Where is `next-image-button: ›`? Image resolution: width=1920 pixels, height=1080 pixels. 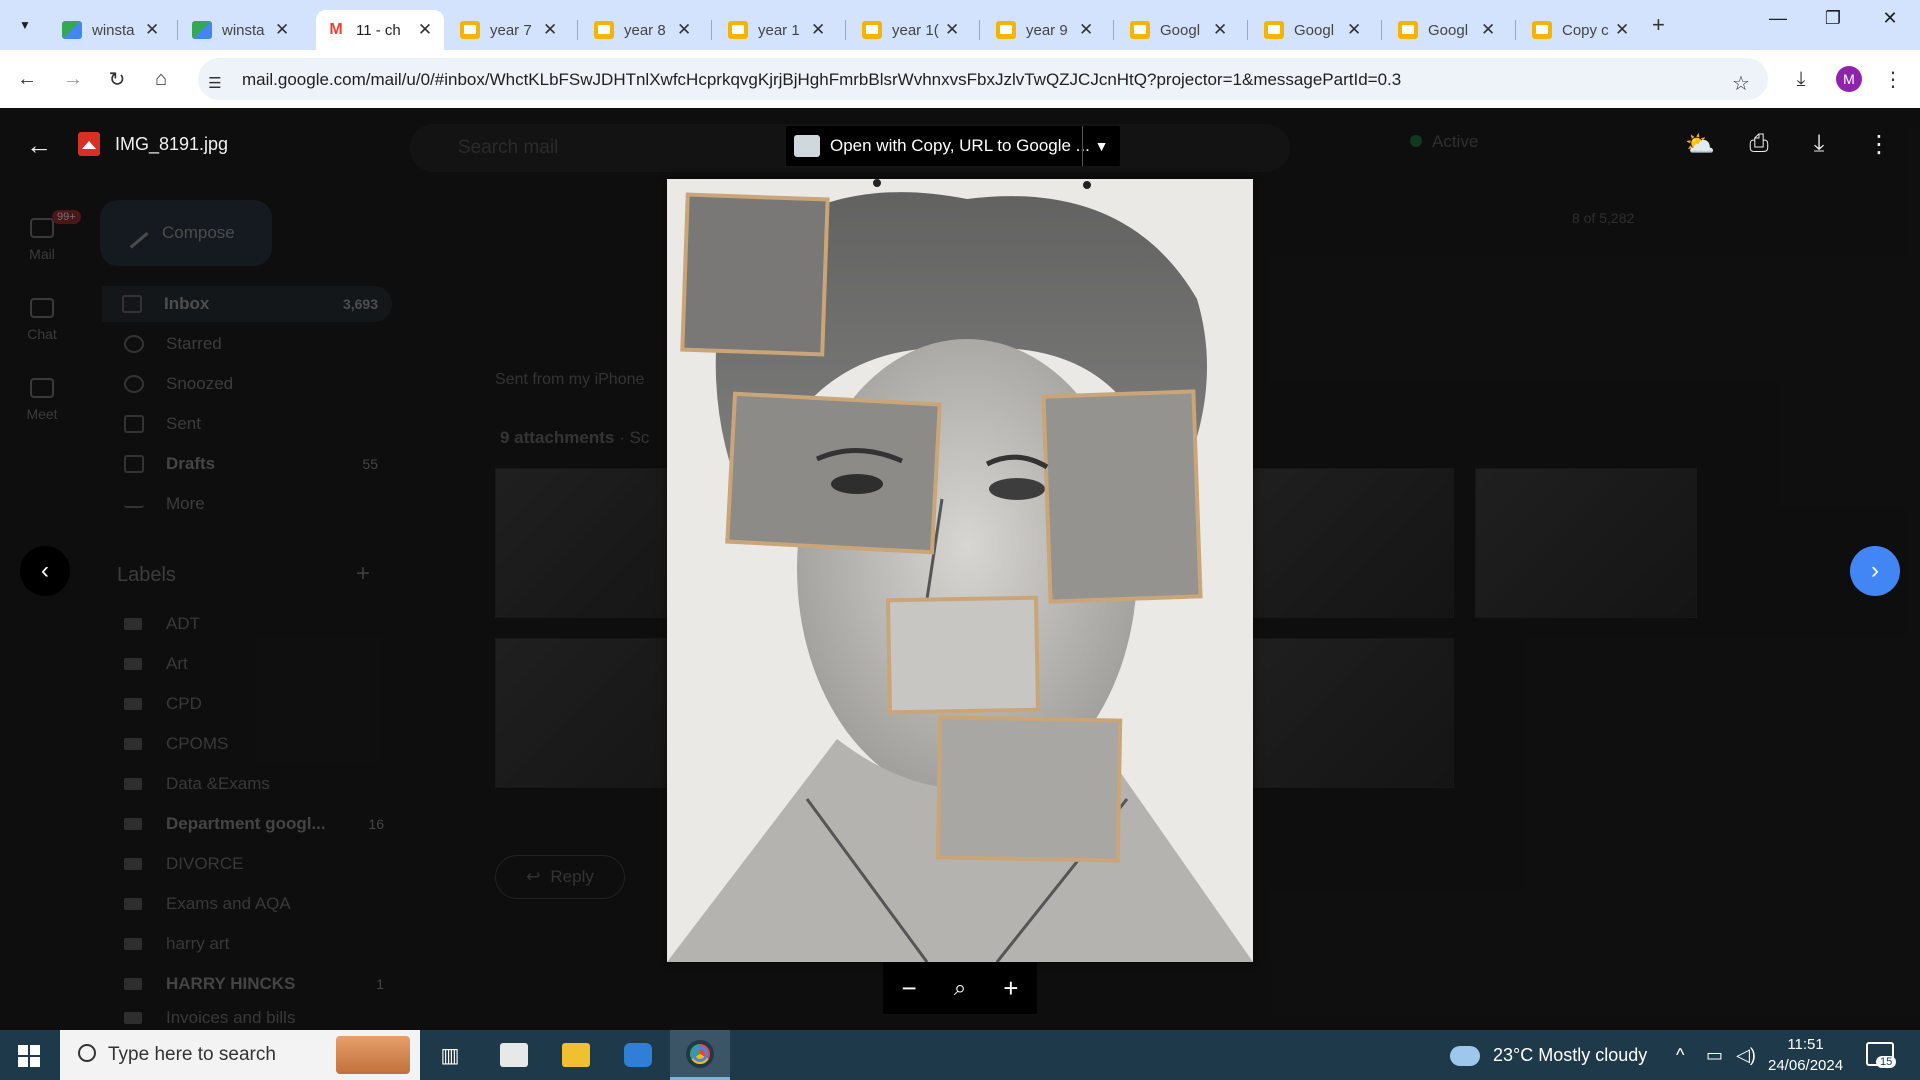
next-image-button: › is located at coordinates (1875, 571).